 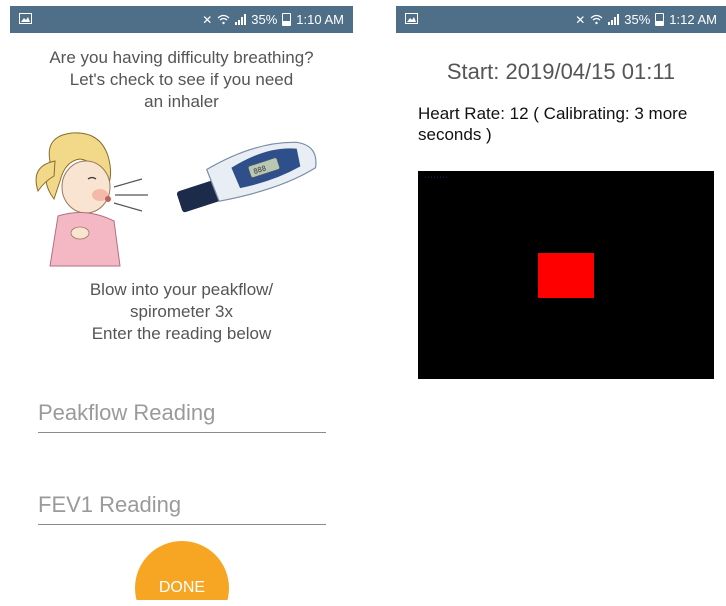 What do you see at coordinates (561, 71) in the screenshot?
I see `start-label: Start: 2019/04/15 01:11` at bounding box center [561, 71].